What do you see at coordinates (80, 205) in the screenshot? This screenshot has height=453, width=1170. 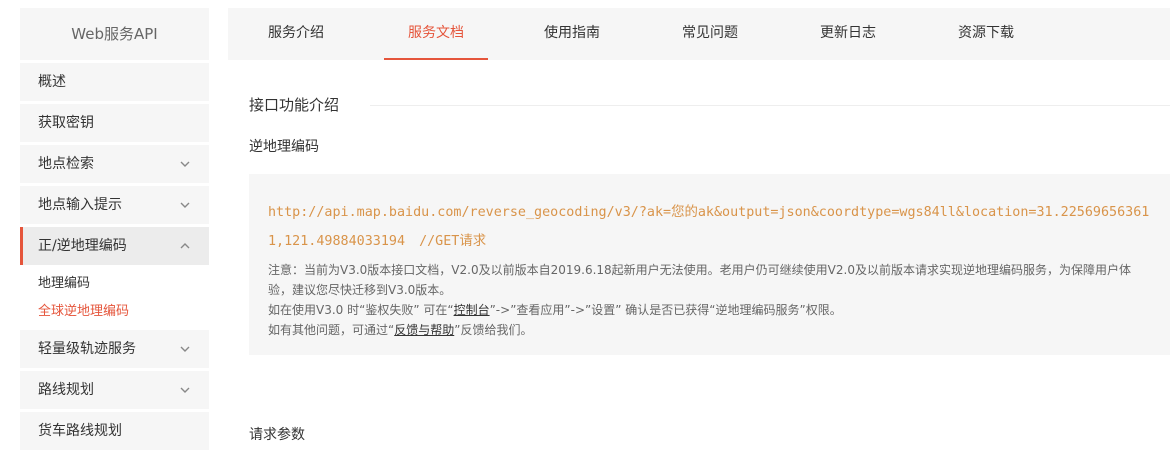 I see `sidebar-item-label: 地点输入提示` at bounding box center [80, 205].